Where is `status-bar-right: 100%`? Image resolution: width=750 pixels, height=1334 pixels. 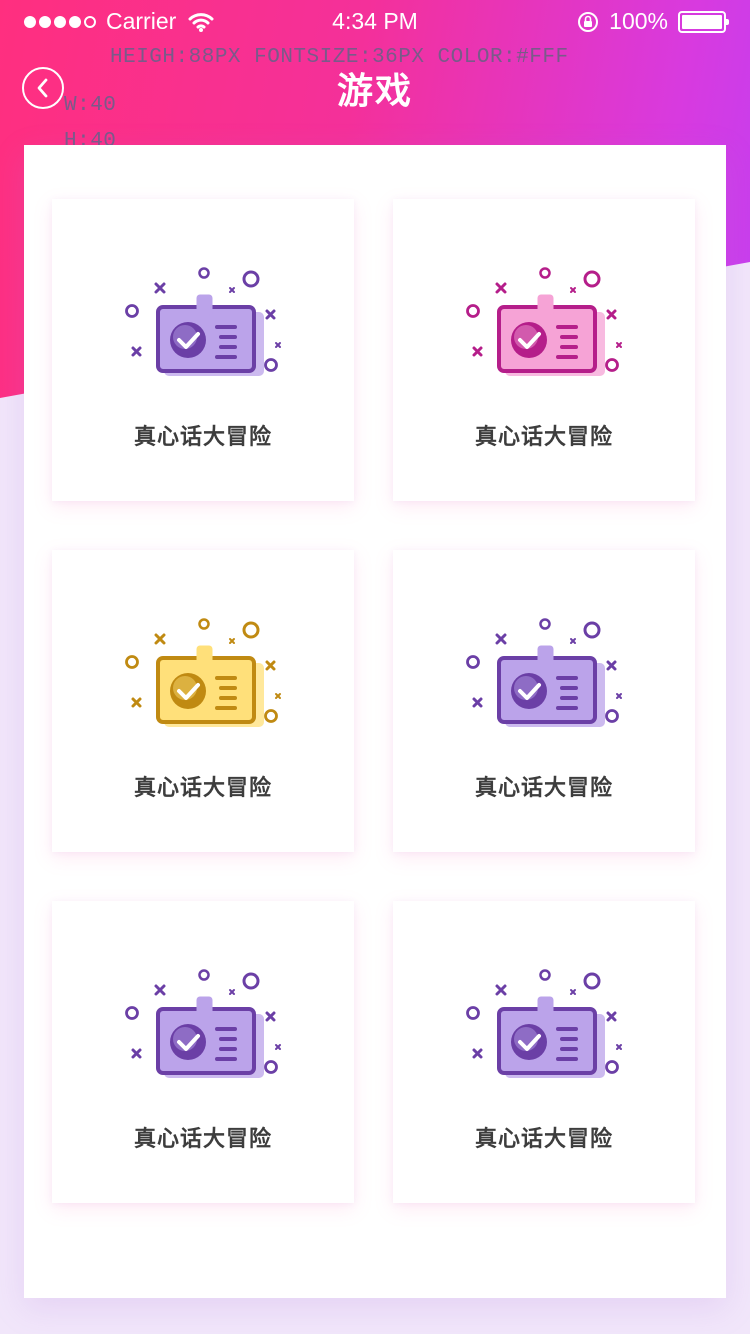 status-bar-right: 100% is located at coordinates (653, 21).